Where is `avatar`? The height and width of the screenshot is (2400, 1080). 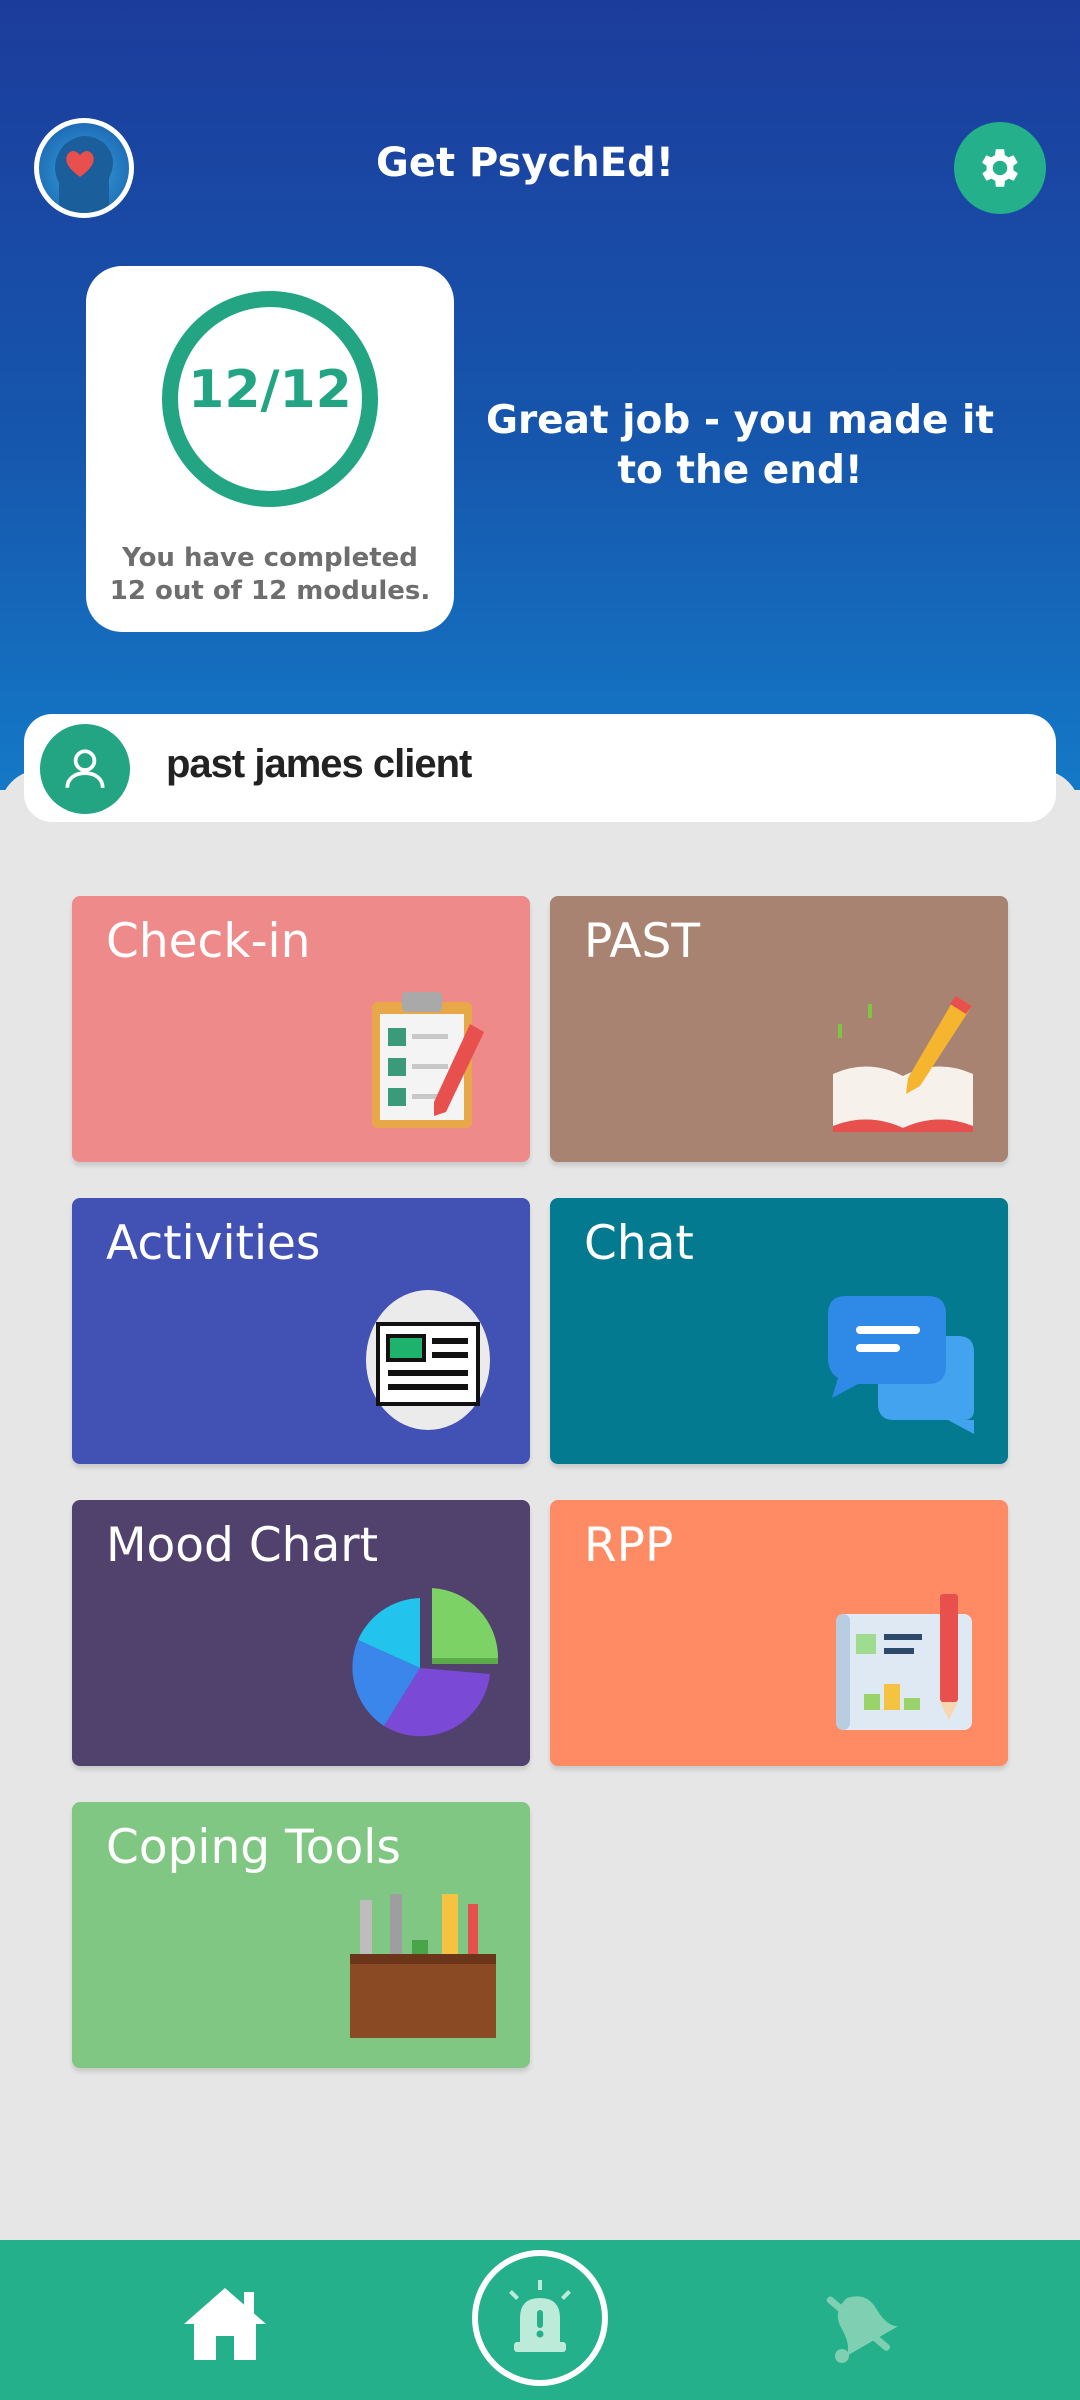
avatar is located at coordinates (85, 769).